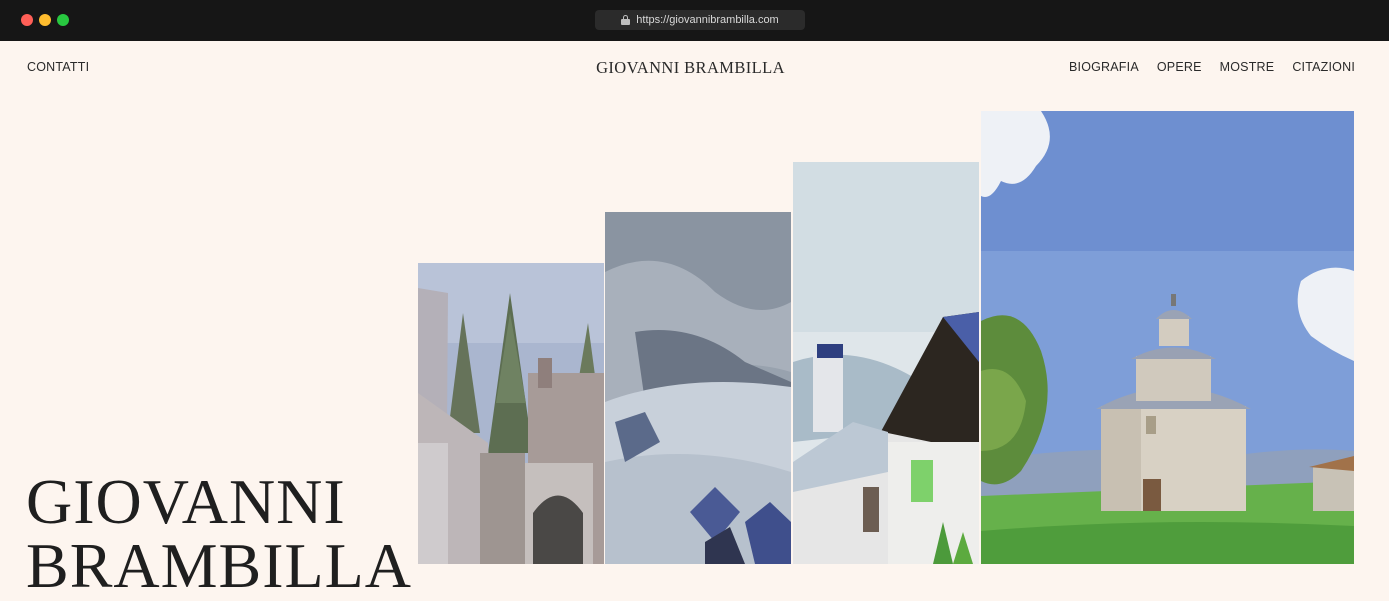 The width and height of the screenshot is (1389, 601). Describe the element at coordinates (886, 363) in the screenshot. I see `painting-white-house` at that location.